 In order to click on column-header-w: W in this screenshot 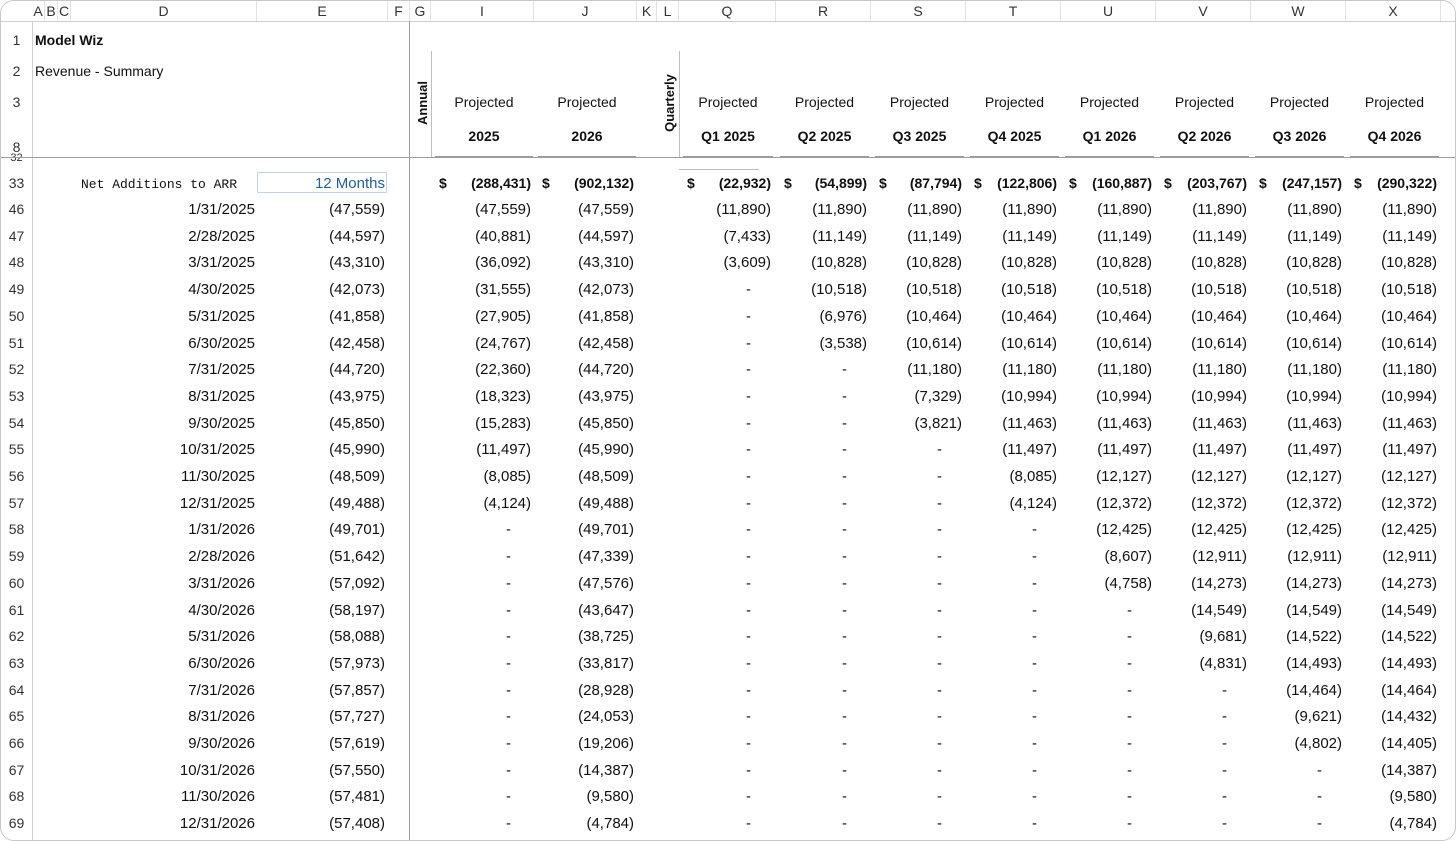, I will do `click(1298, 11)`.